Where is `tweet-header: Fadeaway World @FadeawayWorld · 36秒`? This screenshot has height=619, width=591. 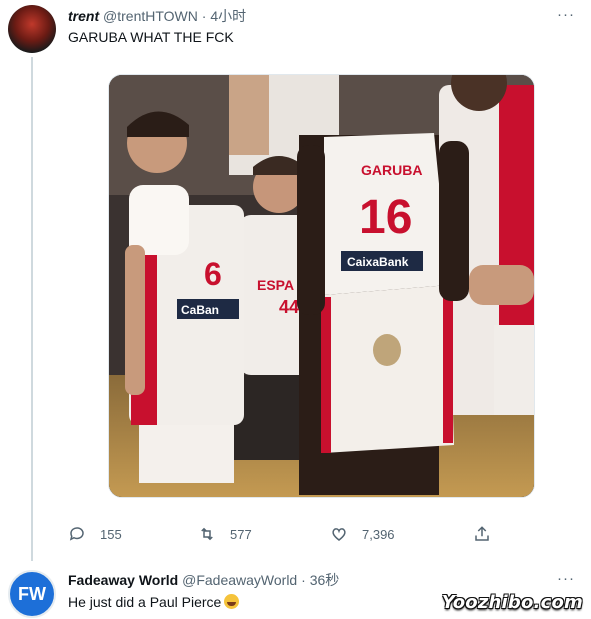
tweet-header: Fadeaway World @FadeawayWorld · 36秒 is located at coordinates (203, 580).